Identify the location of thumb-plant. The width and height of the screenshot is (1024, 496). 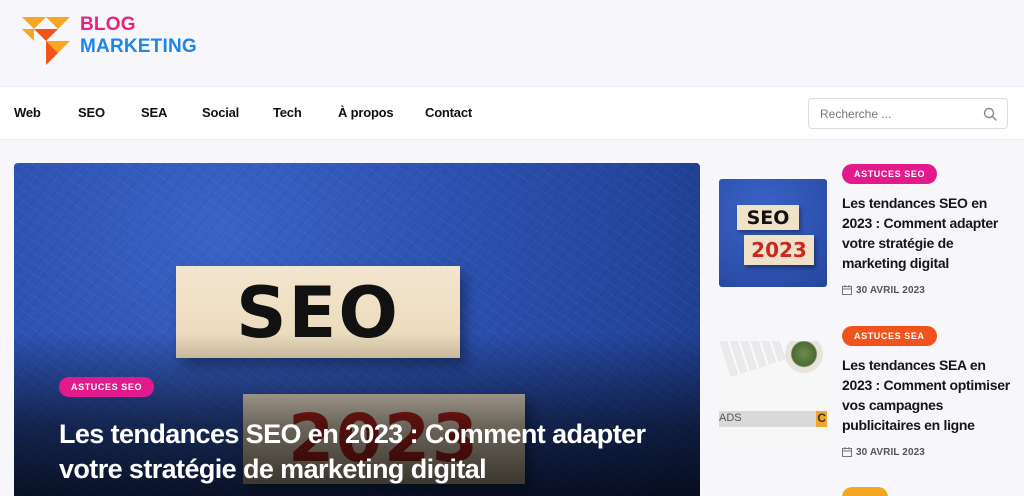
(804, 357).